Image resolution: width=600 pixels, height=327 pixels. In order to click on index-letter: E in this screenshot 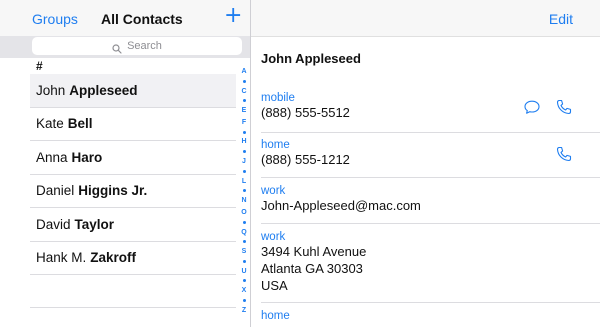, I will do `click(244, 110)`.